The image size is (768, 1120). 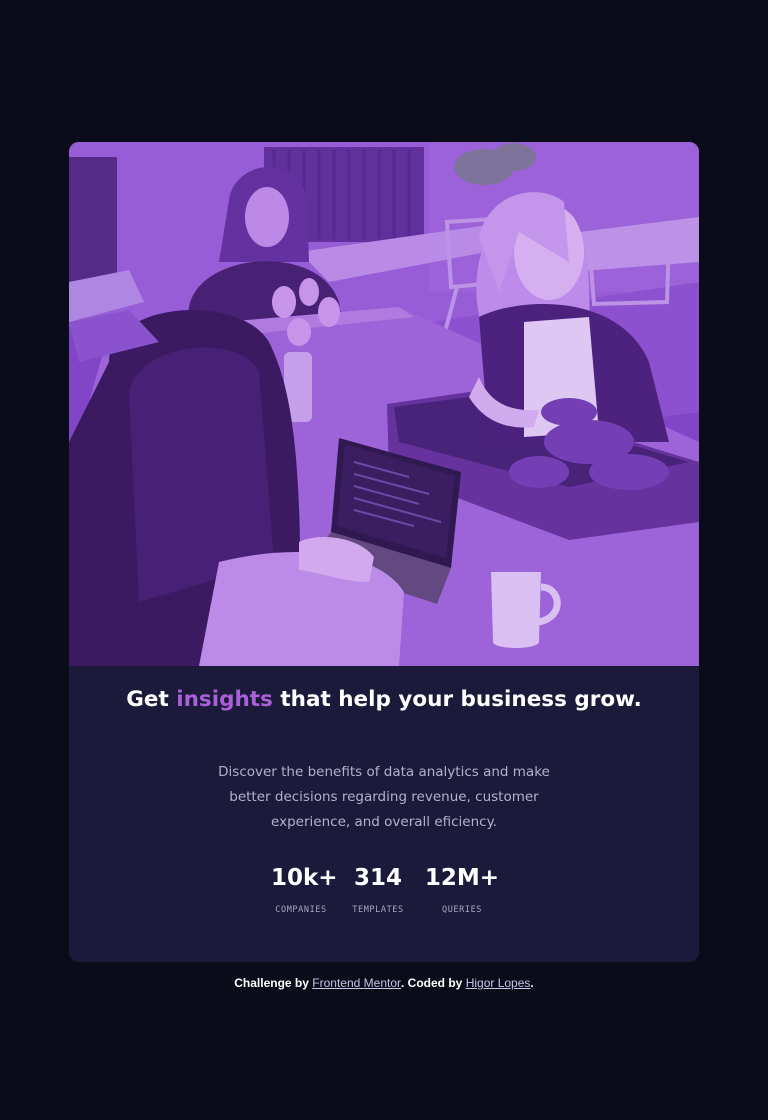 What do you see at coordinates (462, 910) in the screenshot?
I see `stat-label: QUERIES` at bounding box center [462, 910].